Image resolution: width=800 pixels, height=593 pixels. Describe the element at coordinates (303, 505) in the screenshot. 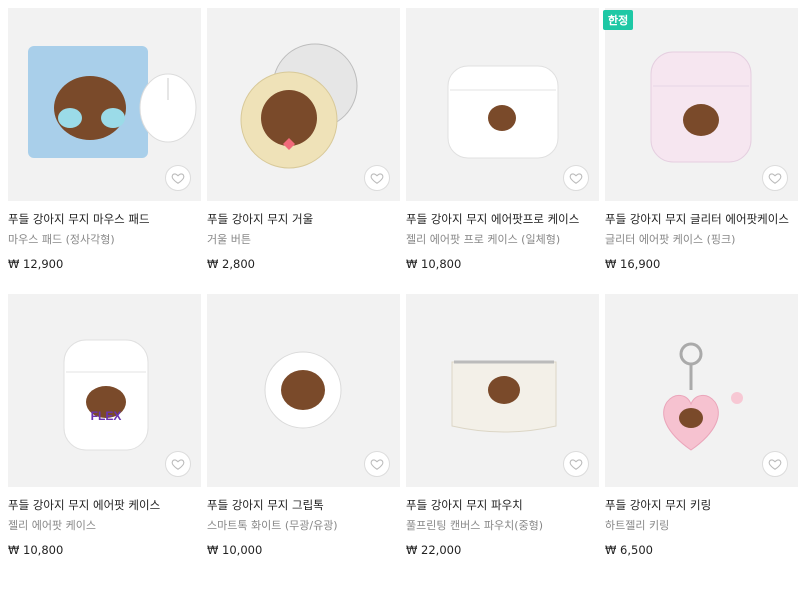

I see `product-title: 푸들 강아지 무지 그립톡` at that location.